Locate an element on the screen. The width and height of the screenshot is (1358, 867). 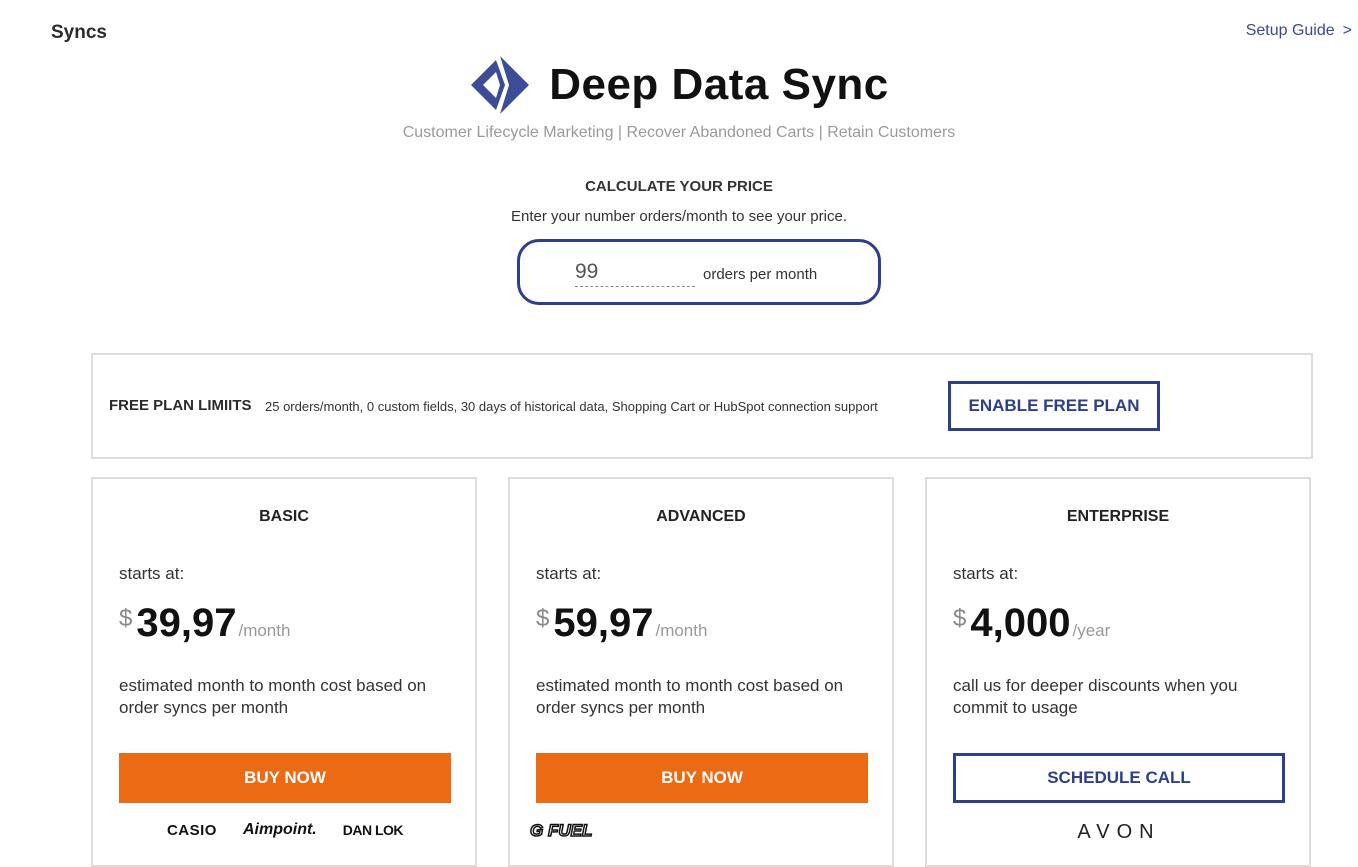
page-title: Syncs is located at coordinates (79, 32).